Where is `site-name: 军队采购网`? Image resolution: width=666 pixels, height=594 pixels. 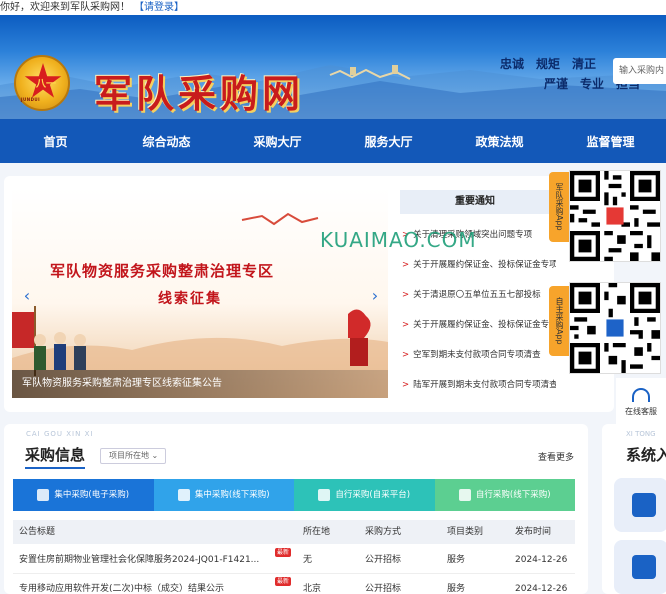
site-name: 军队采购网 is located at coordinates (199, 93).